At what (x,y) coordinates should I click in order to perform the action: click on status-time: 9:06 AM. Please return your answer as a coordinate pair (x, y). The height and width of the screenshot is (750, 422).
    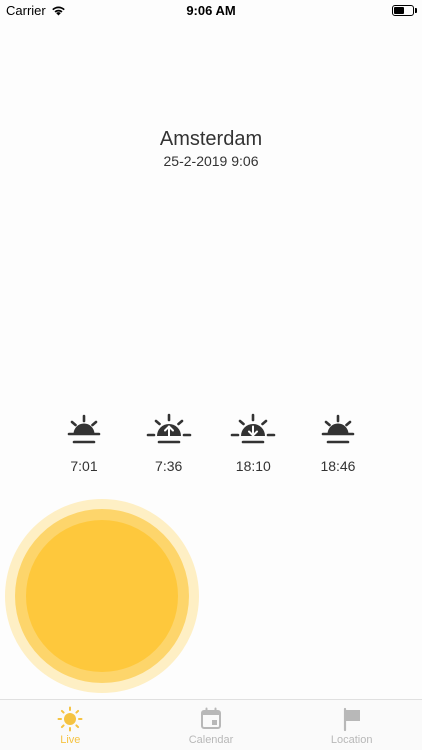
    Looking at the image, I should click on (211, 10).